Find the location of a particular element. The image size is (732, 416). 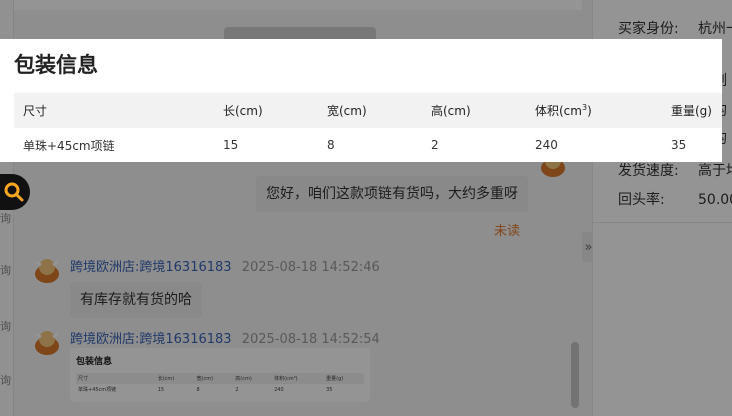

table-row: 单珠+45cm项链 15 8 2 240 35 is located at coordinates (368, 145).